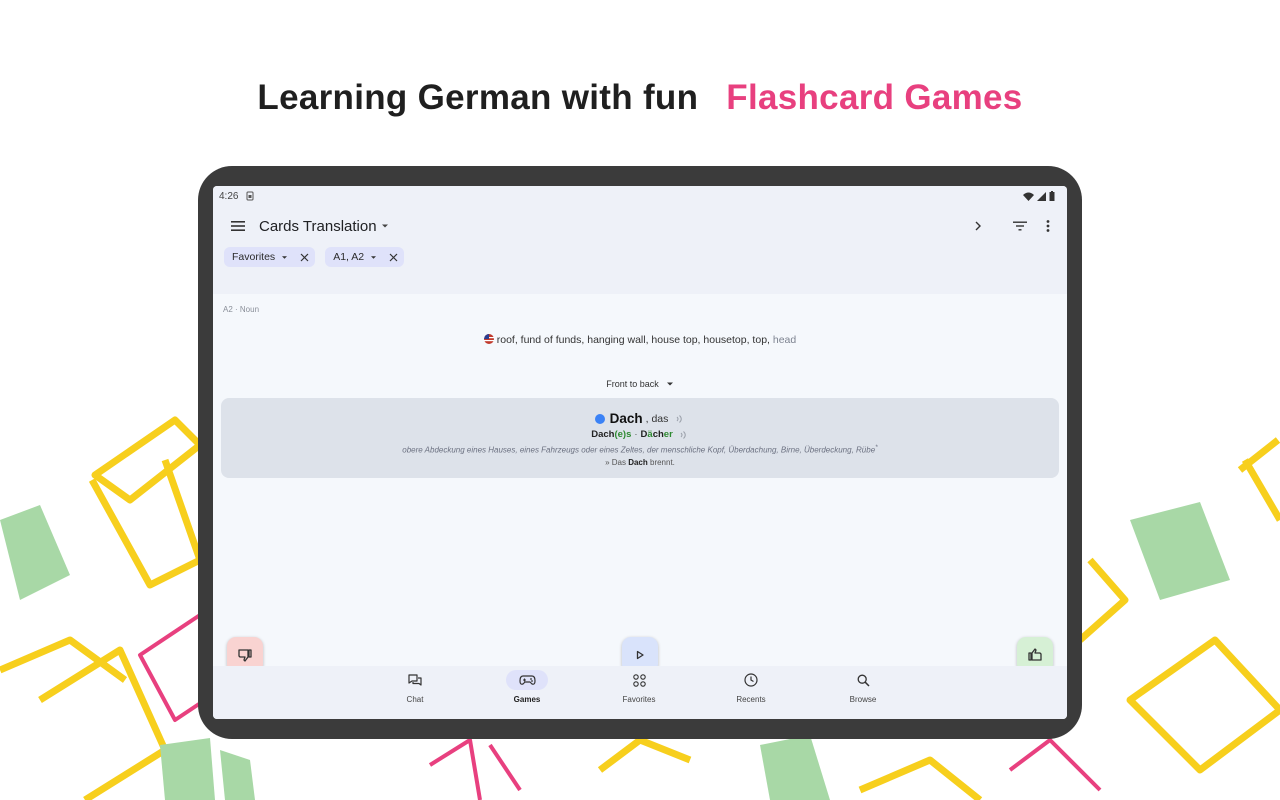 This screenshot has width=1280, height=800. I want to click on signal-icon, so click(1041, 196).